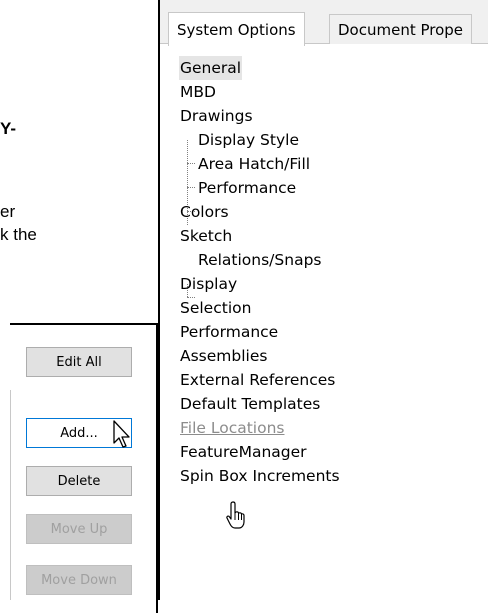 The height and width of the screenshot is (613, 488). What do you see at coordinates (8, 211) in the screenshot?
I see `page-text-fragment: er` at bounding box center [8, 211].